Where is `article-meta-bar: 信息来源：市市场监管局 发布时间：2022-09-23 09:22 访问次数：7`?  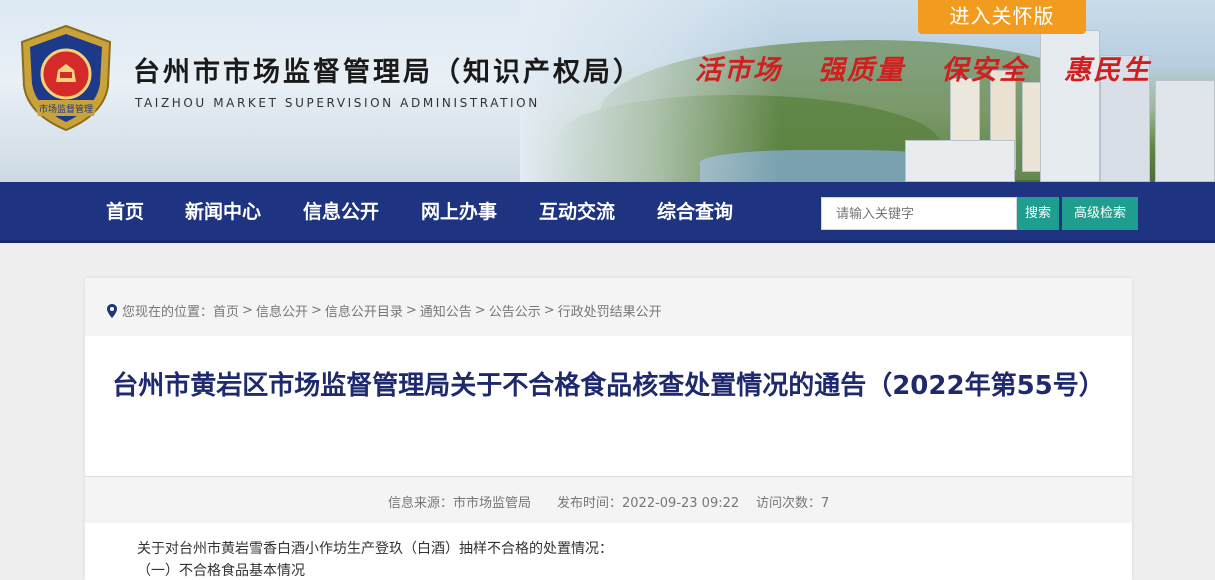 article-meta-bar: 信息来源：市市场监管局 发布时间：2022-09-23 09:22 访问次数：7 is located at coordinates (608, 500).